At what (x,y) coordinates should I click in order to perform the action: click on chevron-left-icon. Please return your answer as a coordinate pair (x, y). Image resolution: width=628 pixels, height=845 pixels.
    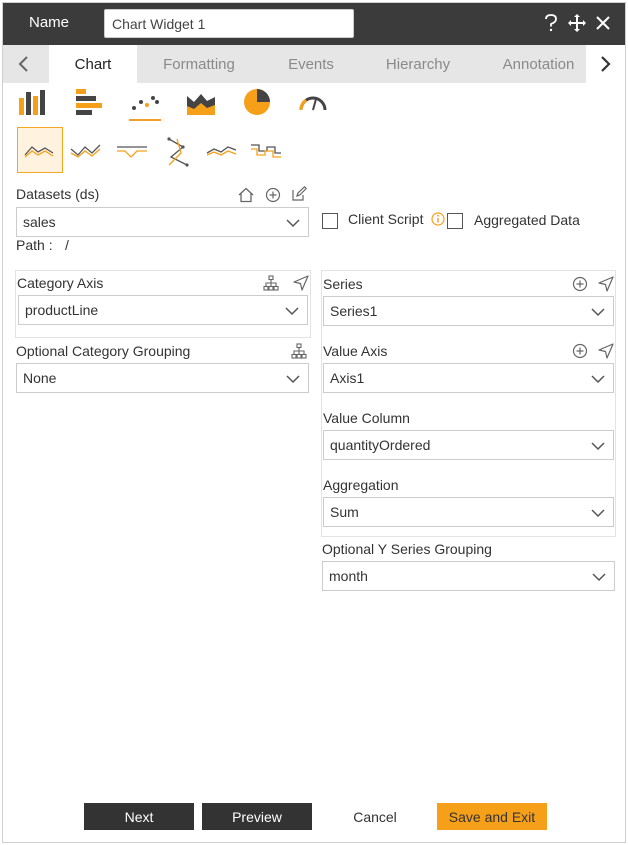
    Looking at the image, I should click on (23, 64).